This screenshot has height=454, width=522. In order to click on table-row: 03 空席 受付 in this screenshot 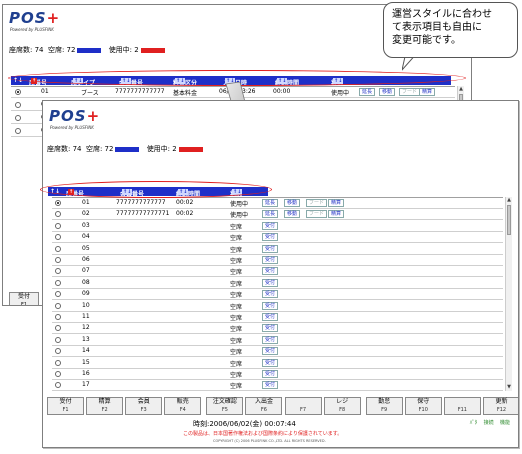, I will do `click(277, 226)`.